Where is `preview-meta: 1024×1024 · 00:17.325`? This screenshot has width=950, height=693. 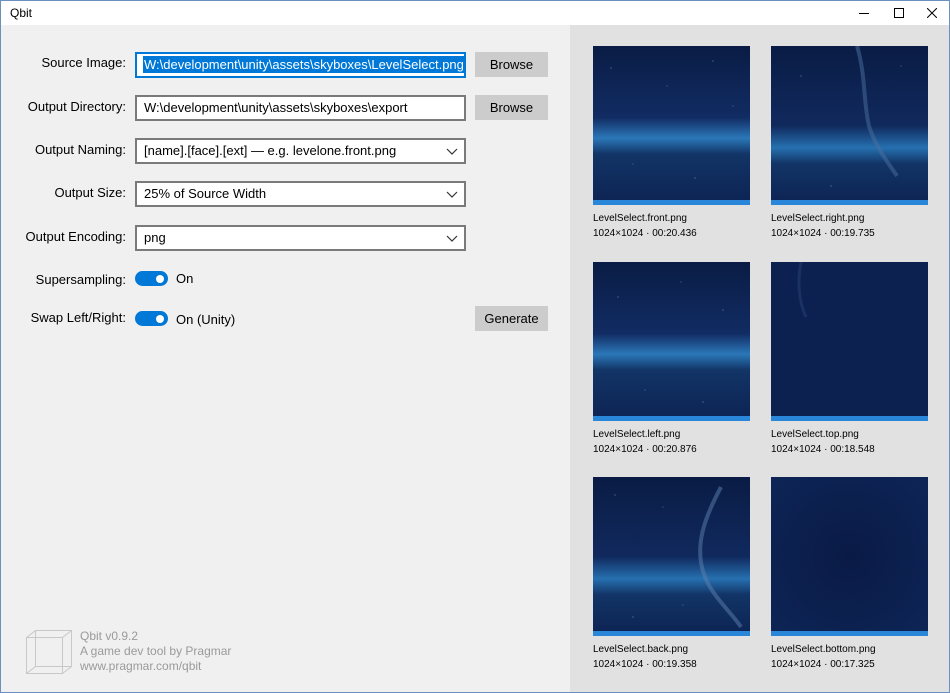 preview-meta: 1024×1024 · 00:17.325 is located at coordinates (823, 664).